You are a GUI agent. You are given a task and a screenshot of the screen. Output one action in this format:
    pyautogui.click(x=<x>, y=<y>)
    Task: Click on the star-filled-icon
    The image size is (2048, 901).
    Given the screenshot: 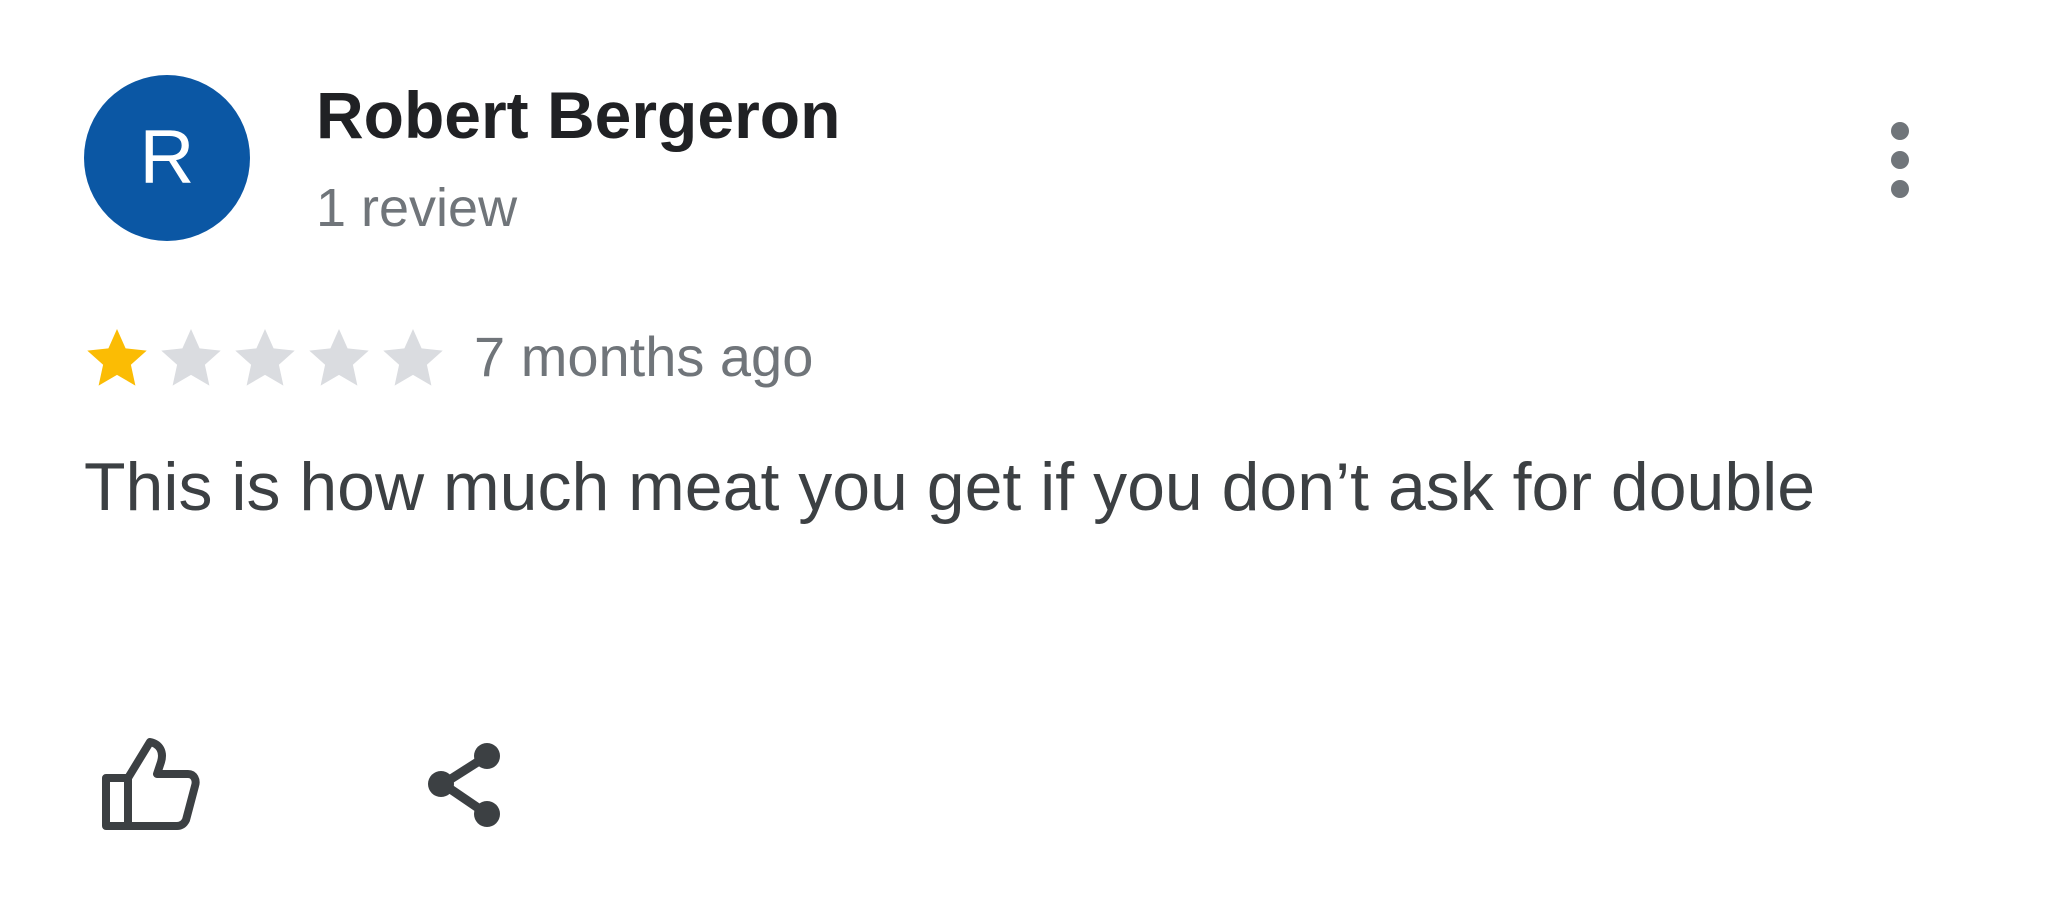 What is the action you would take?
    pyautogui.click(x=117, y=358)
    